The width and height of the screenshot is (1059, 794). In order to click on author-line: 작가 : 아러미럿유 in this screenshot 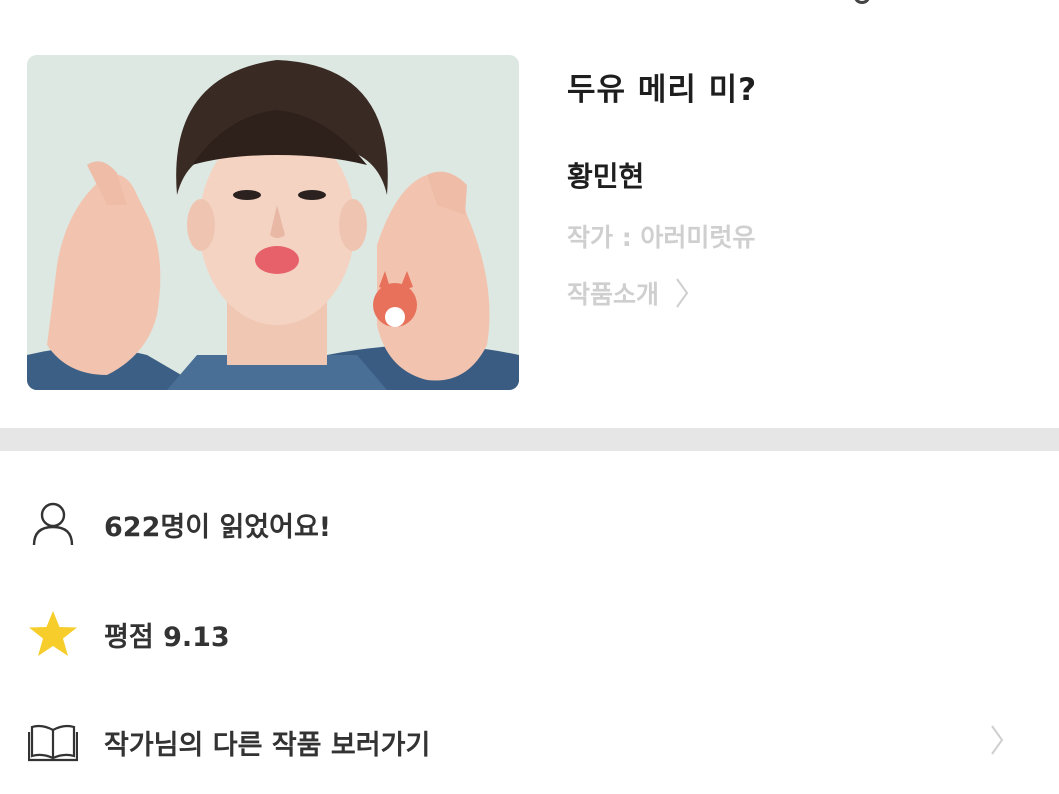, I will do `click(661, 237)`.